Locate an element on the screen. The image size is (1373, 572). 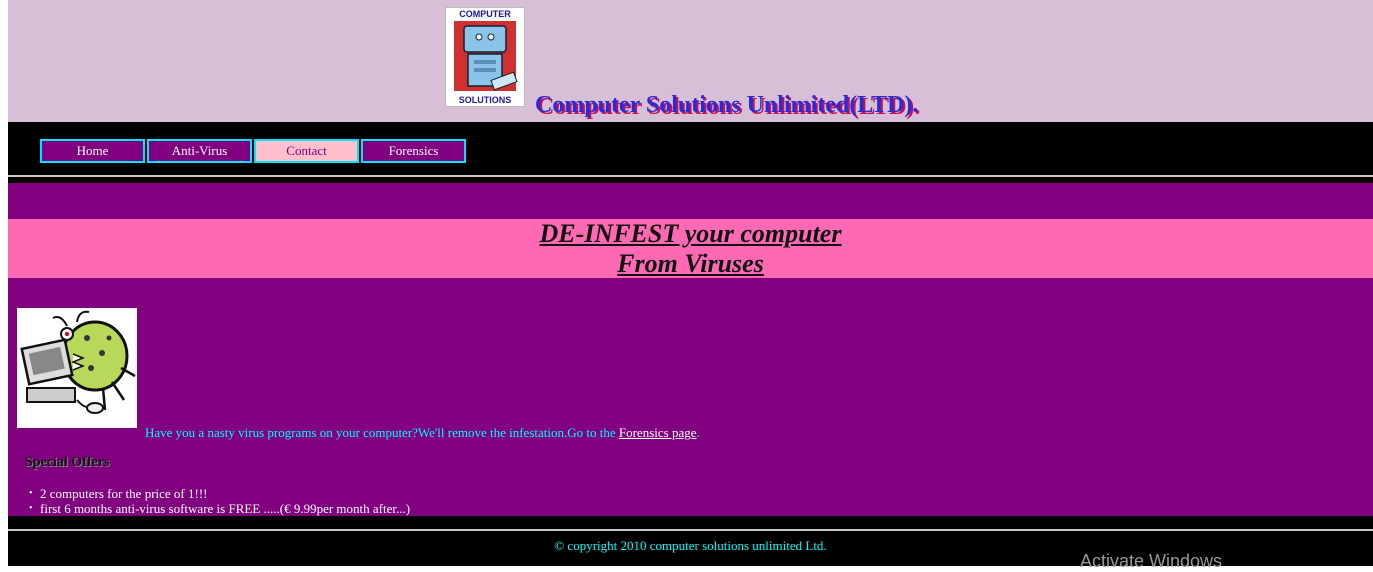
site-title: Computer Solutions Unlimited(LTD). is located at coordinates (727, 105).